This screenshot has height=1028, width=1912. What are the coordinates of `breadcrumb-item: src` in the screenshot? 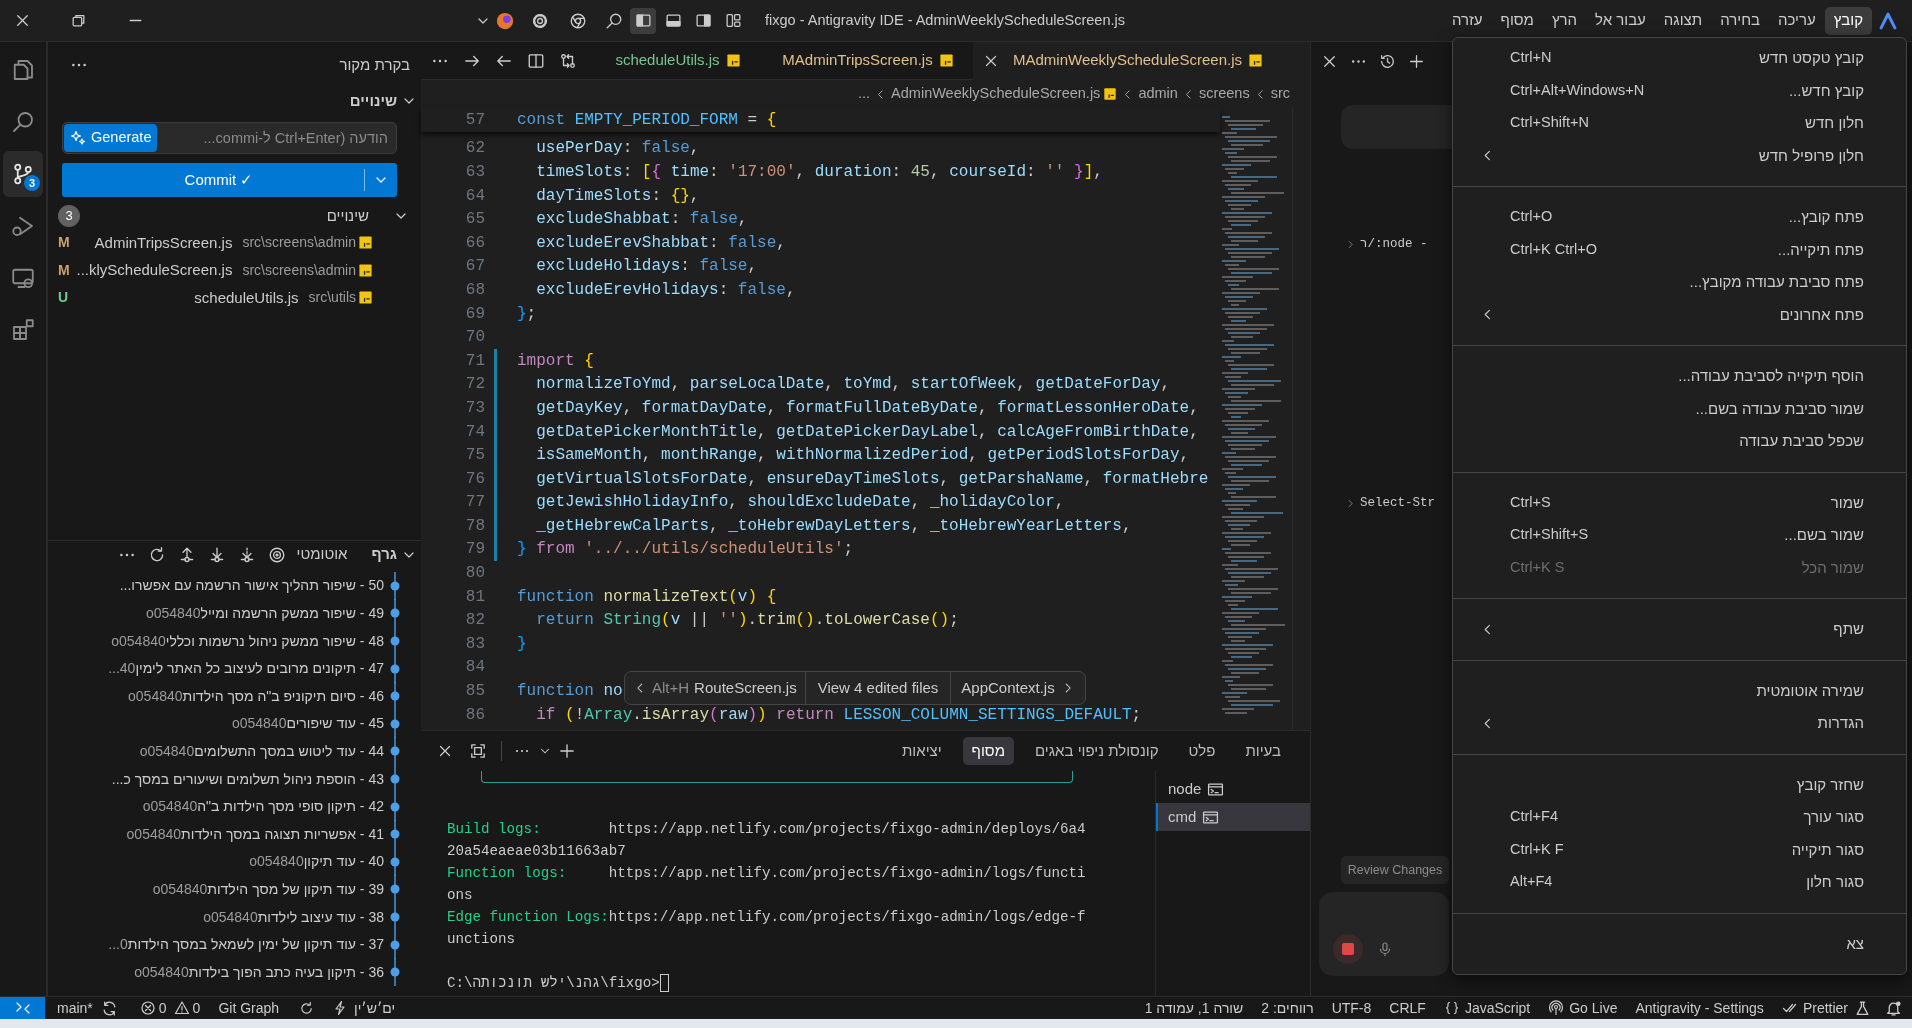 It's located at (1280, 94).